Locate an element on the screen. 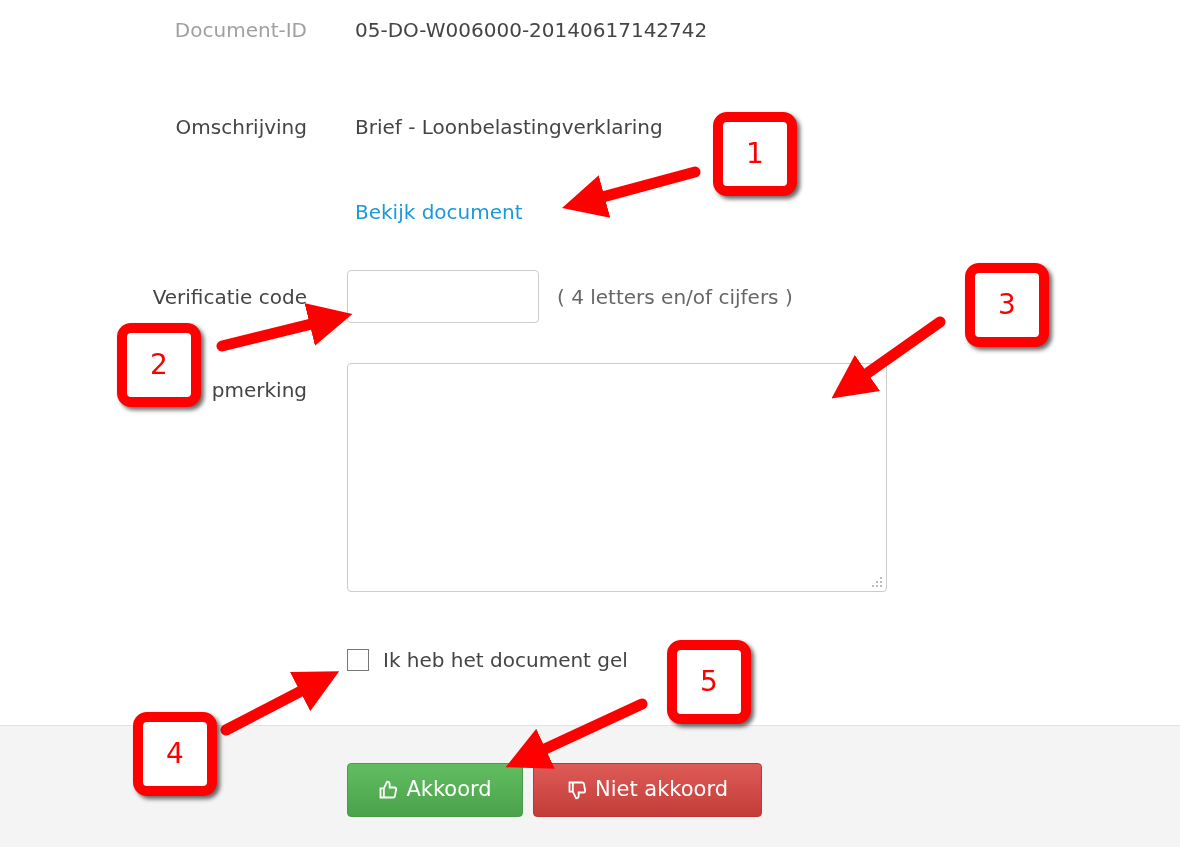 The width and height of the screenshot is (1180, 847). field-label: Omschrijving is located at coordinates (240, 127).